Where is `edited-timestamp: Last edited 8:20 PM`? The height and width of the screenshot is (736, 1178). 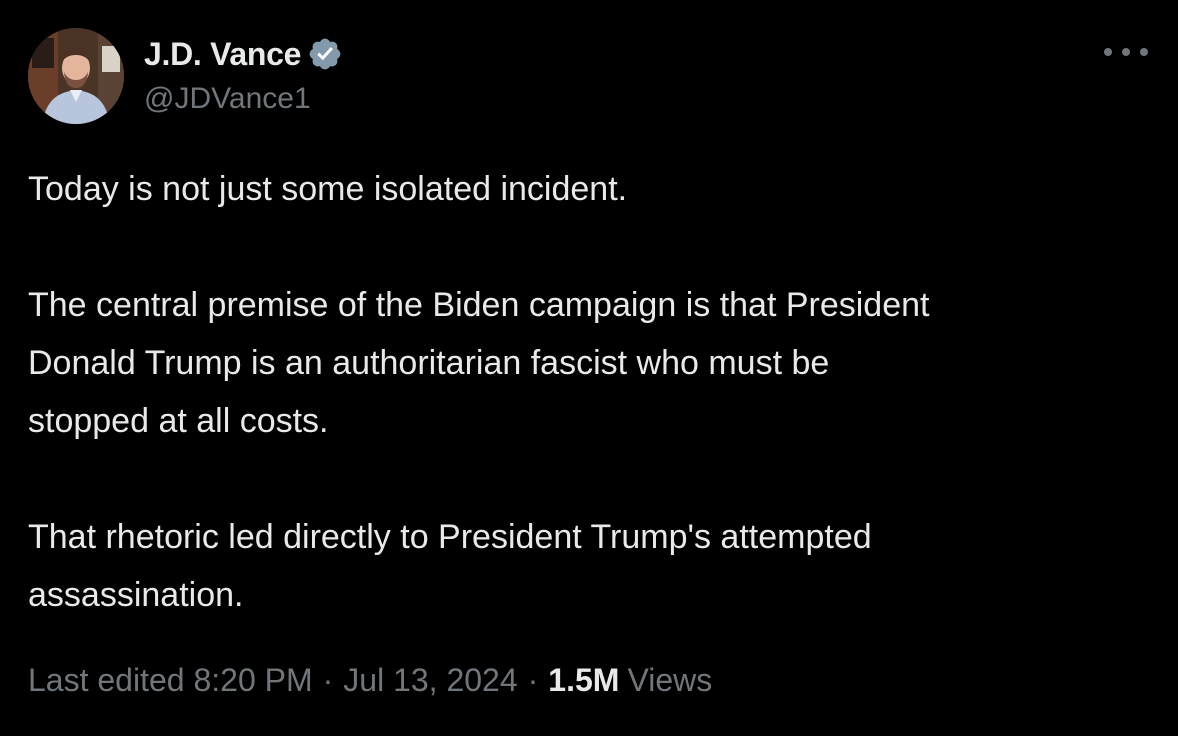 edited-timestamp: Last edited 8:20 PM is located at coordinates (170, 680).